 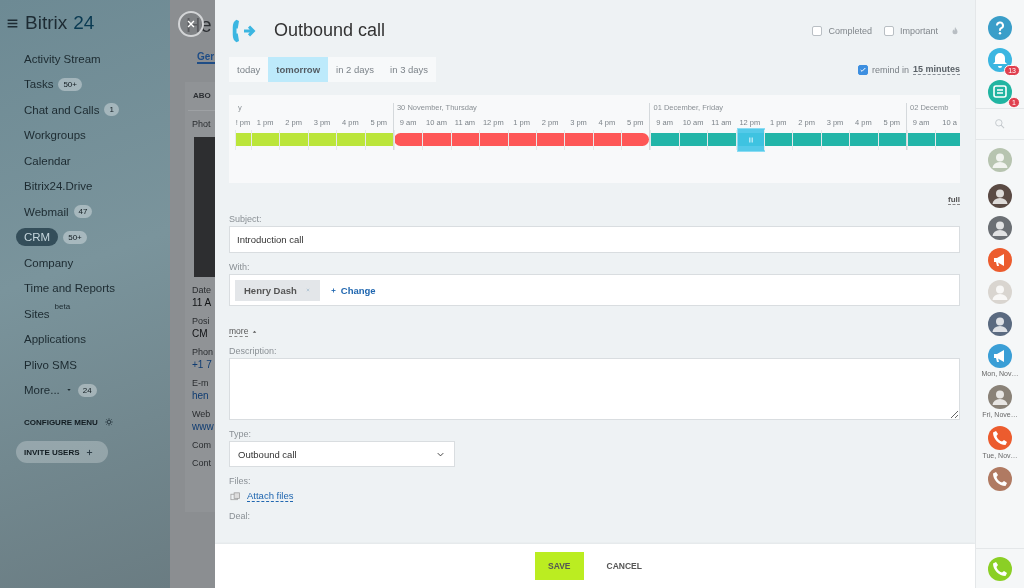 I want to click on beta-tag: beta, so click(x=62, y=306).